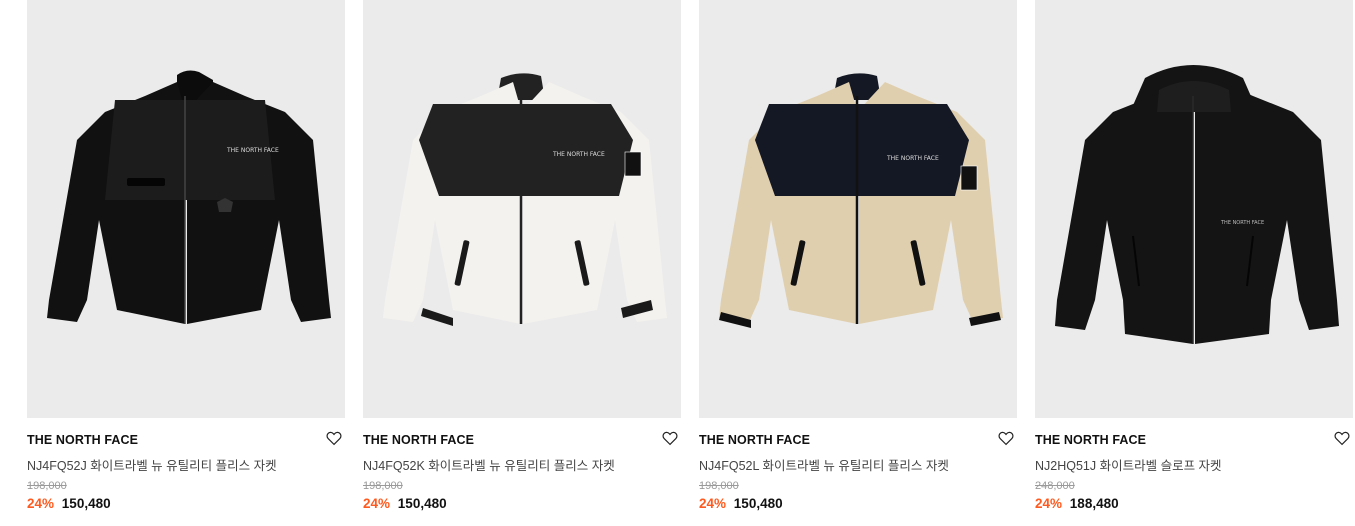 The height and width of the screenshot is (526, 1355). I want to click on product-name: NJ4FQ52K 화이트라벨 뉴 유틸리티 플리스 자켓, so click(489, 464).